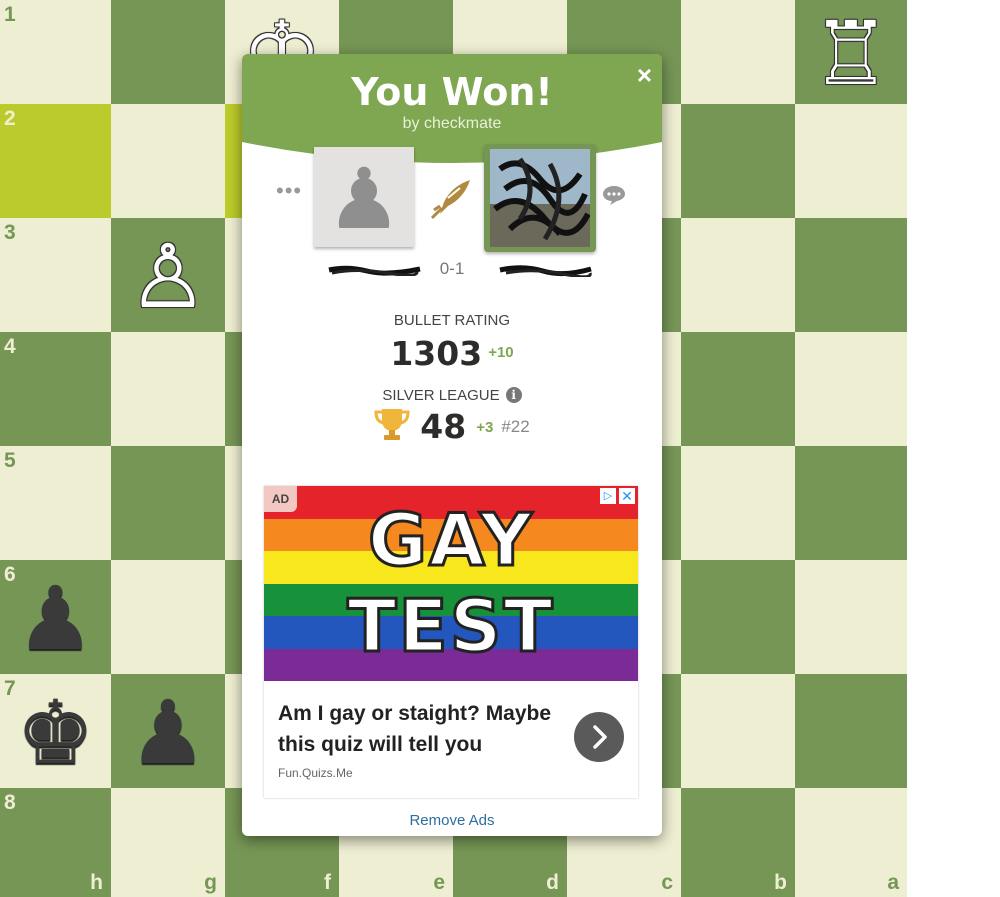  Describe the element at coordinates (10, 460) in the screenshot. I see `rank-label: 5` at that location.